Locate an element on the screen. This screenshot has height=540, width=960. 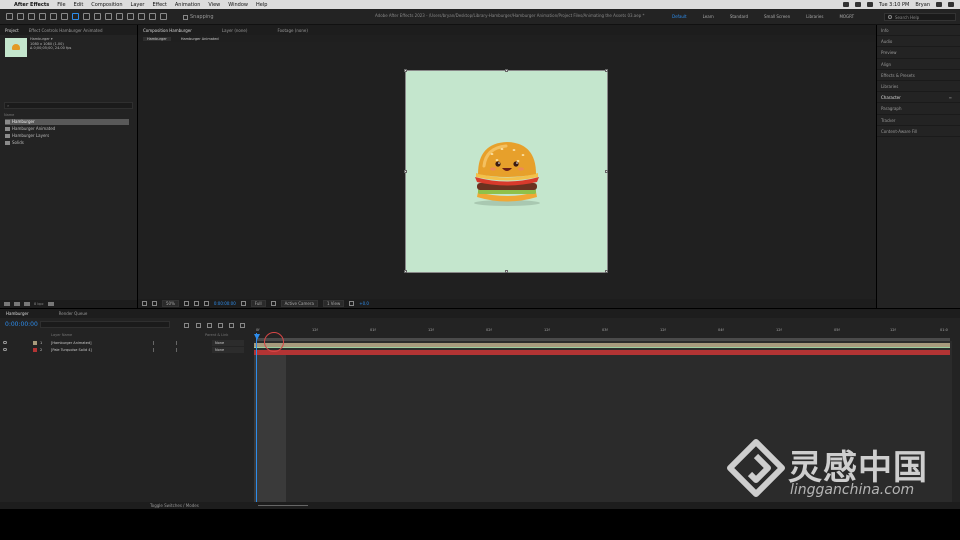
graph-editor-icon is located at coordinates (242, 325).